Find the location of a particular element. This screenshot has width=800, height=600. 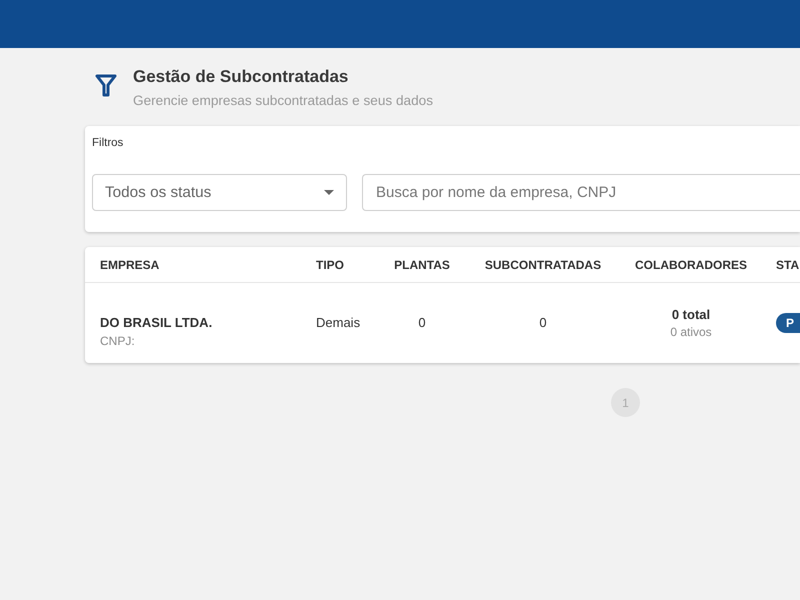

status-badge: P is located at coordinates (788, 323).